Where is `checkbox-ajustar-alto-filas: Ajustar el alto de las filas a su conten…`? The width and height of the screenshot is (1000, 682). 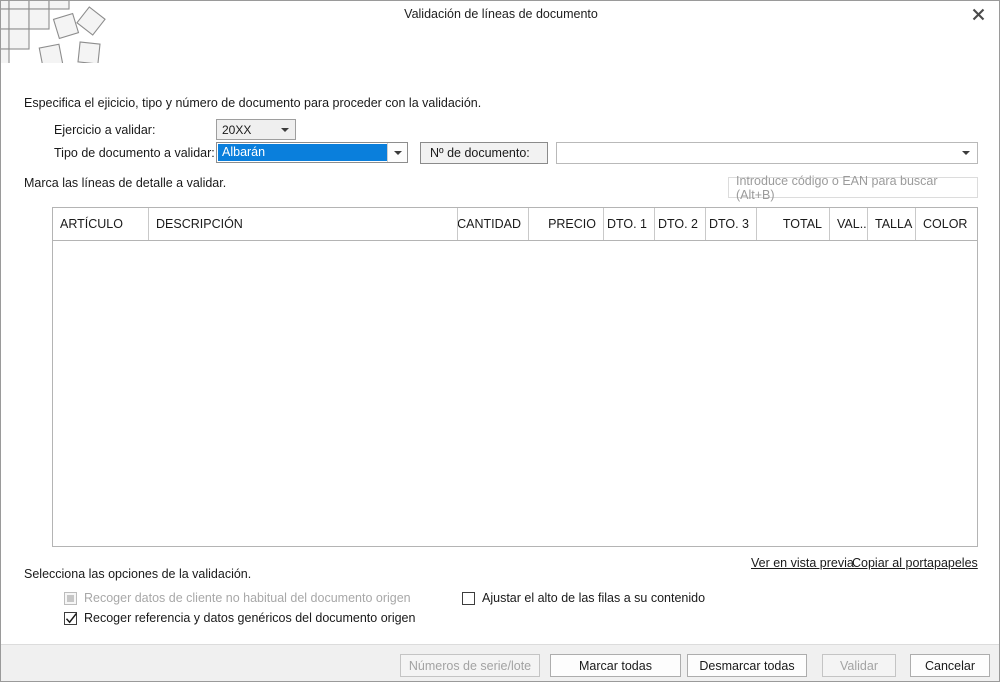 checkbox-ajustar-alto-filas: Ajustar el alto de las filas a su conten… is located at coordinates (583, 598).